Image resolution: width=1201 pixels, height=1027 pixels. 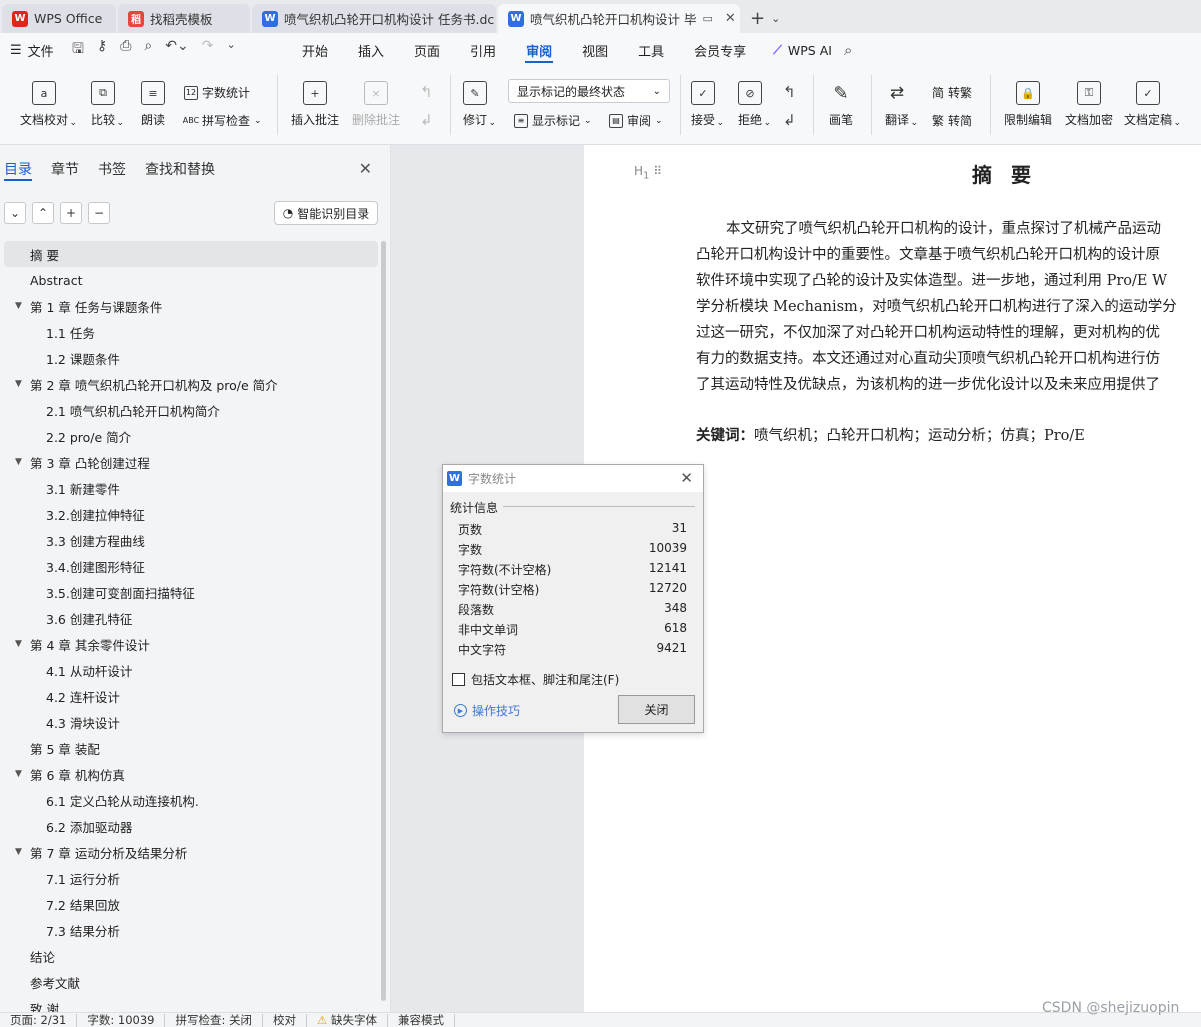 What do you see at coordinates (191, 488) in the screenshot?
I see `toc-item: 3.1 新建零件` at bounding box center [191, 488].